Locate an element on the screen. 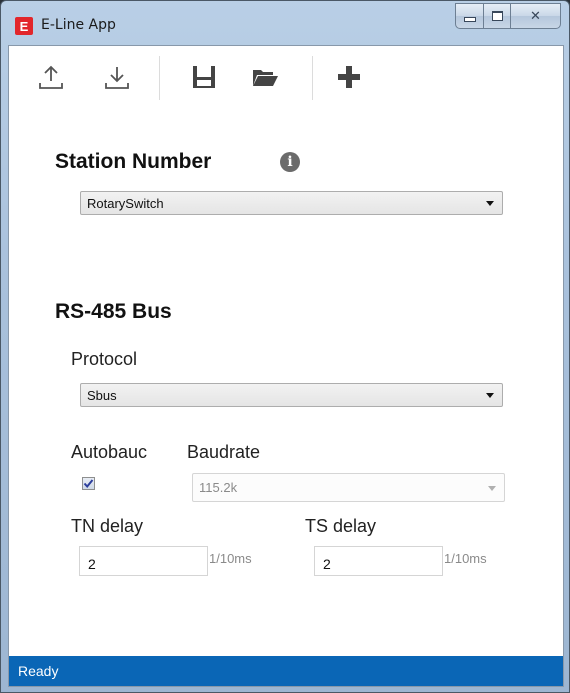 This screenshot has width=570, height=693. minimize-button is located at coordinates (469, 16).